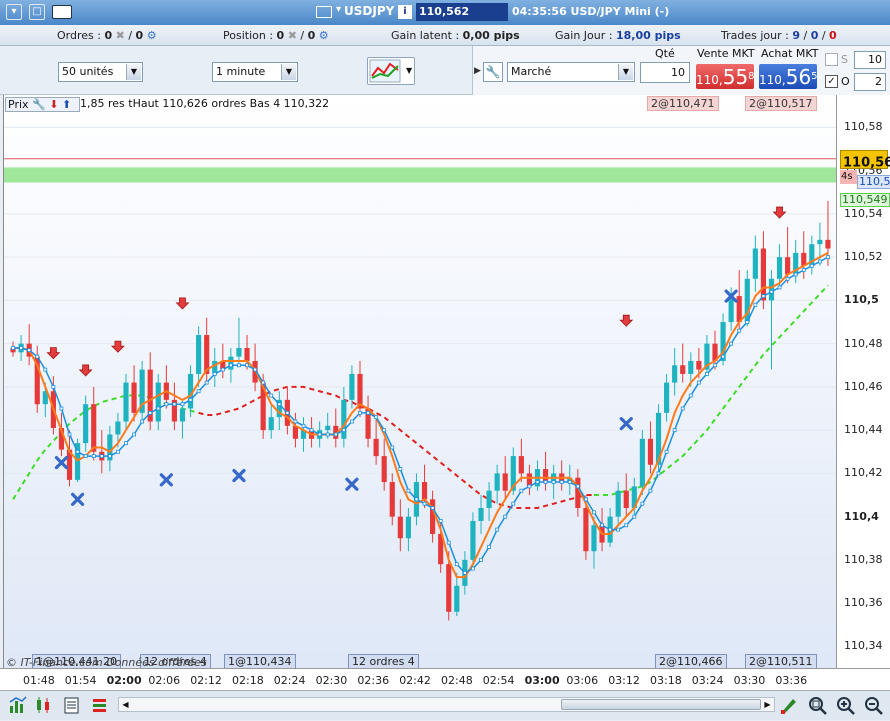  What do you see at coordinates (665, 72) in the screenshot?
I see `qty-input: 10` at bounding box center [665, 72].